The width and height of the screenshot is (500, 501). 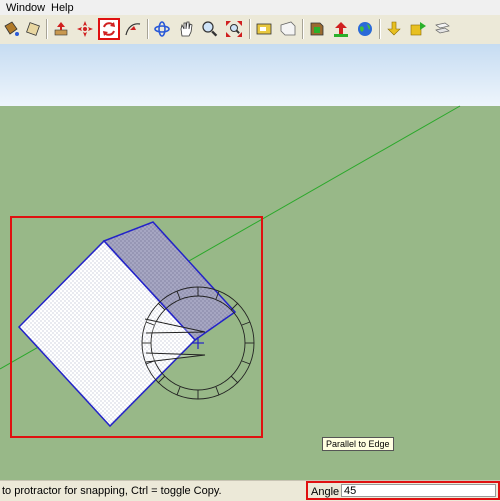 What do you see at coordinates (250, 30) in the screenshot?
I see `main-toolbar` at bounding box center [250, 30].